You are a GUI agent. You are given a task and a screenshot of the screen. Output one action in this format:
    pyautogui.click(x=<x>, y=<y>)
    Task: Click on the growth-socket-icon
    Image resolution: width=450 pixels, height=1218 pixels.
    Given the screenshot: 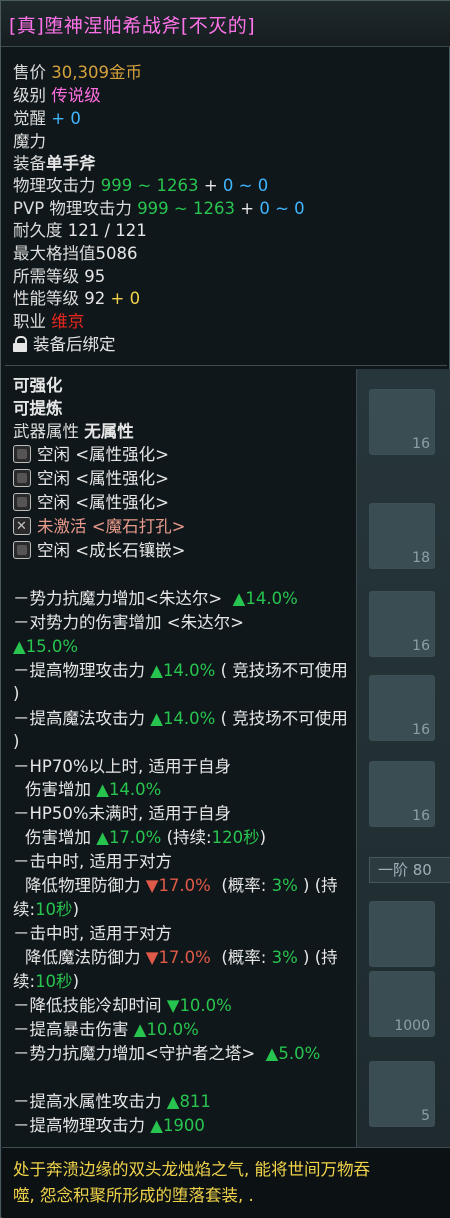 What is the action you would take?
    pyautogui.click(x=22, y=550)
    